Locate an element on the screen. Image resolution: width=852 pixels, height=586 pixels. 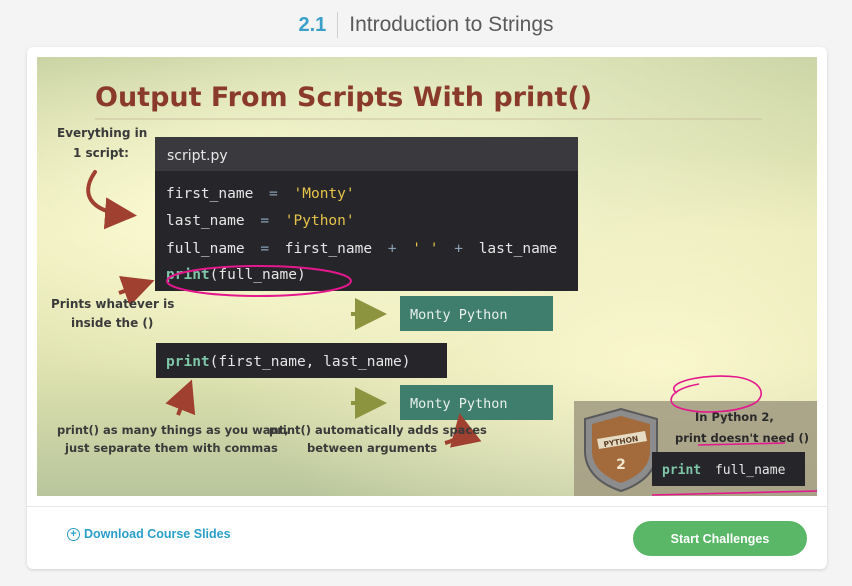
curved-arrow-icon is located at coordinates (111, 200).